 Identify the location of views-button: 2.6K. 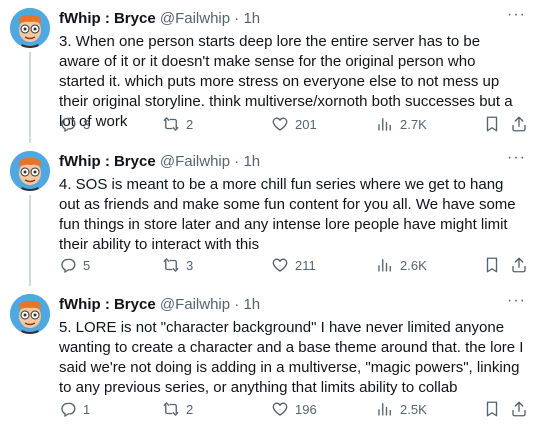
(401, 265).